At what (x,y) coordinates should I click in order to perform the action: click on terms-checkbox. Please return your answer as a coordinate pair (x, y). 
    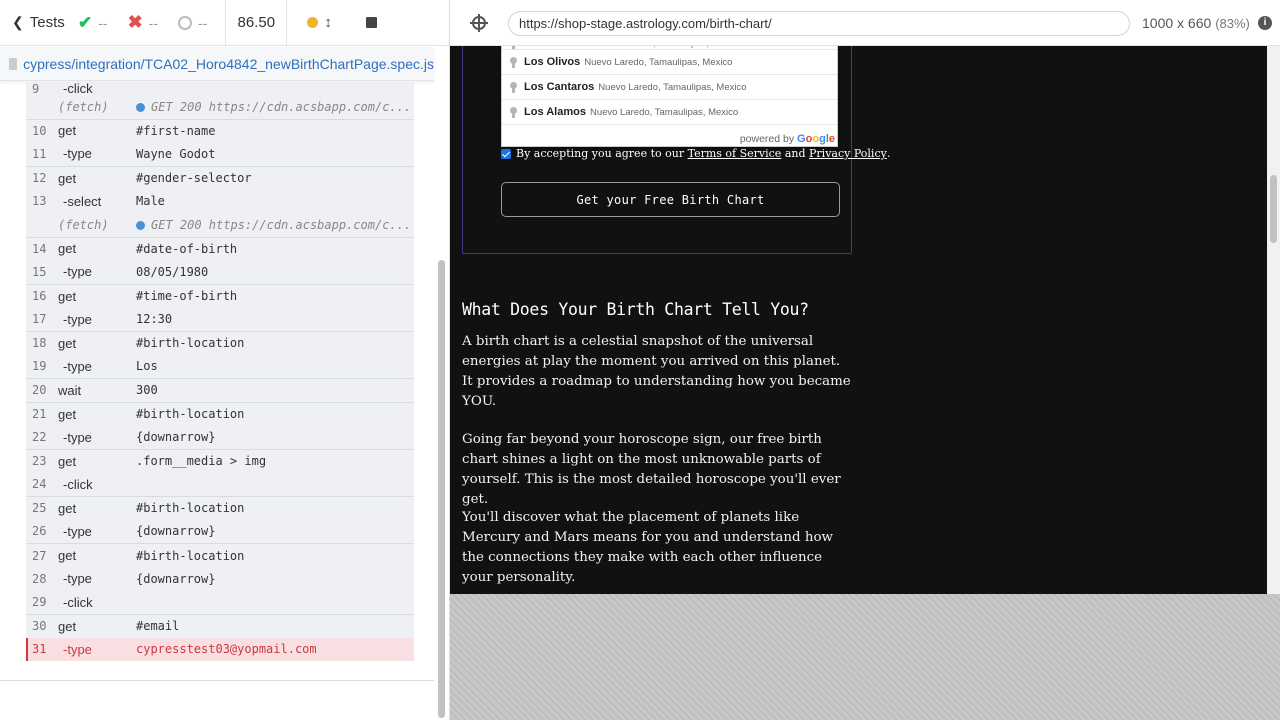
    Looking at the image, I should click on (506, 153).